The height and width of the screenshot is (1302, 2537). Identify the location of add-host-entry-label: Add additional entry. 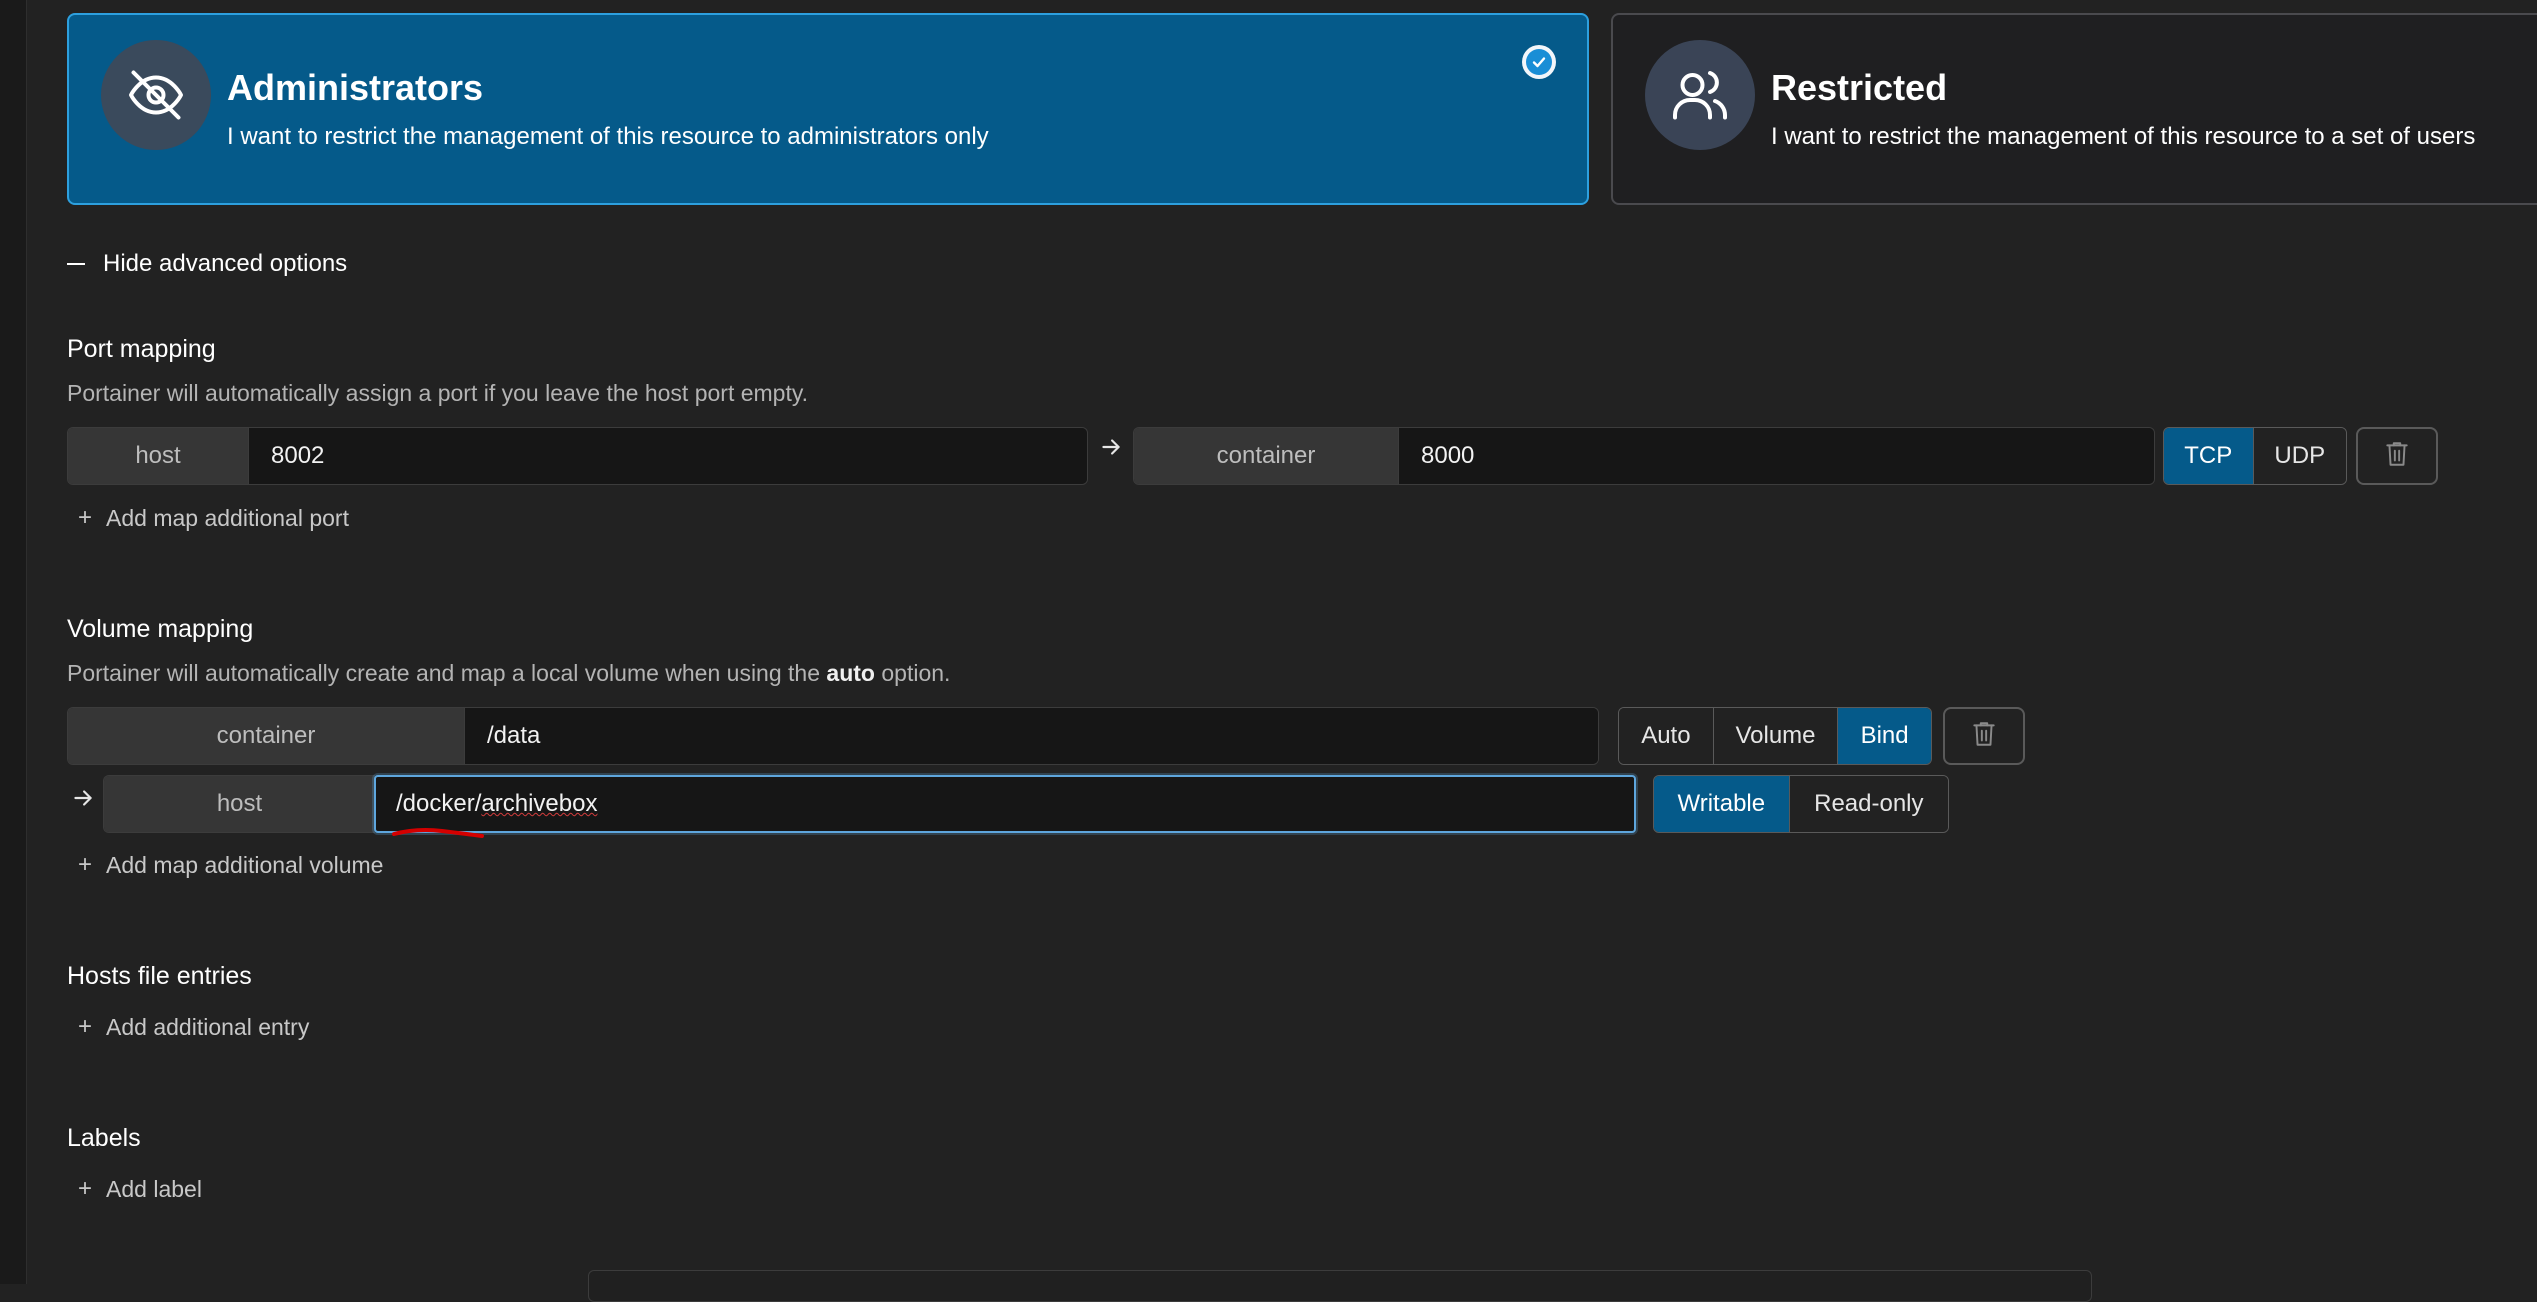
(208, 1026).